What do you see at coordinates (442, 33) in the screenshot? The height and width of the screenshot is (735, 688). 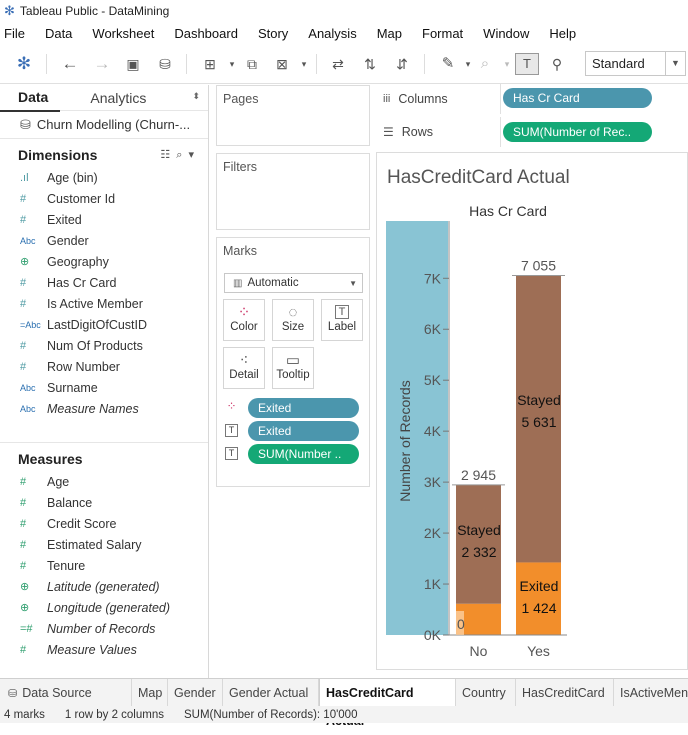 I see `menu-format: Format` at bounding box center [442, 33].